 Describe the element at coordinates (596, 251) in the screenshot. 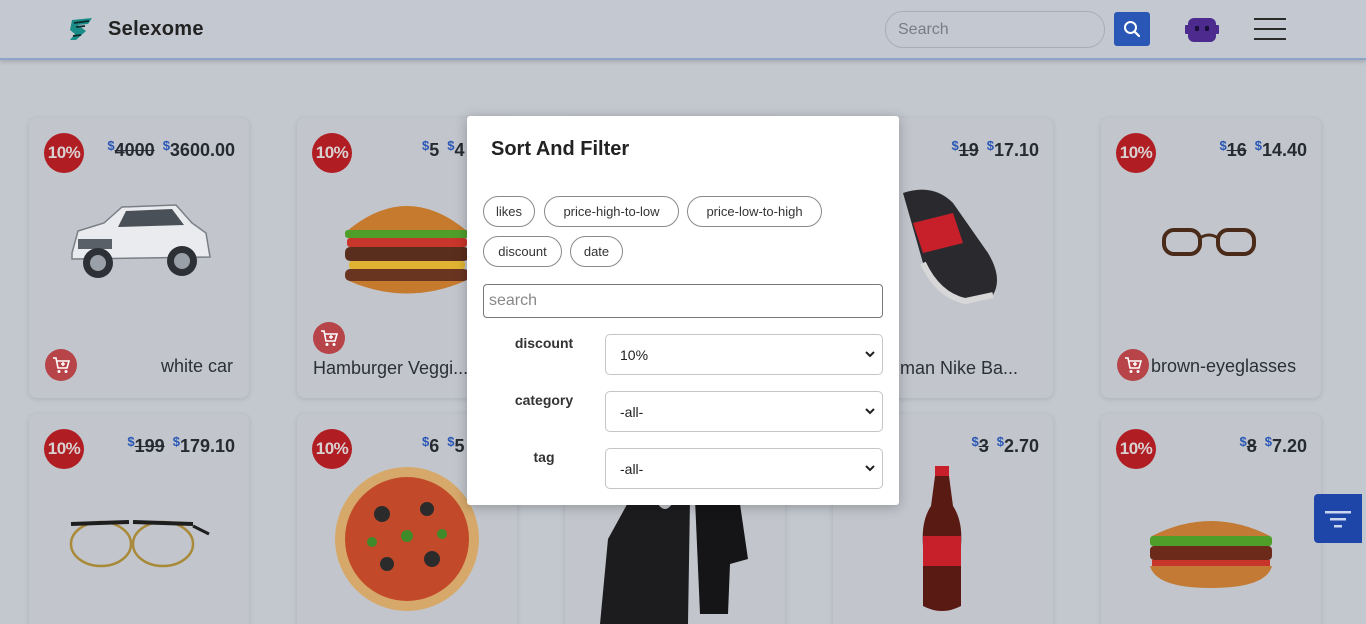

I see `sort-chip-date: date` at that location.